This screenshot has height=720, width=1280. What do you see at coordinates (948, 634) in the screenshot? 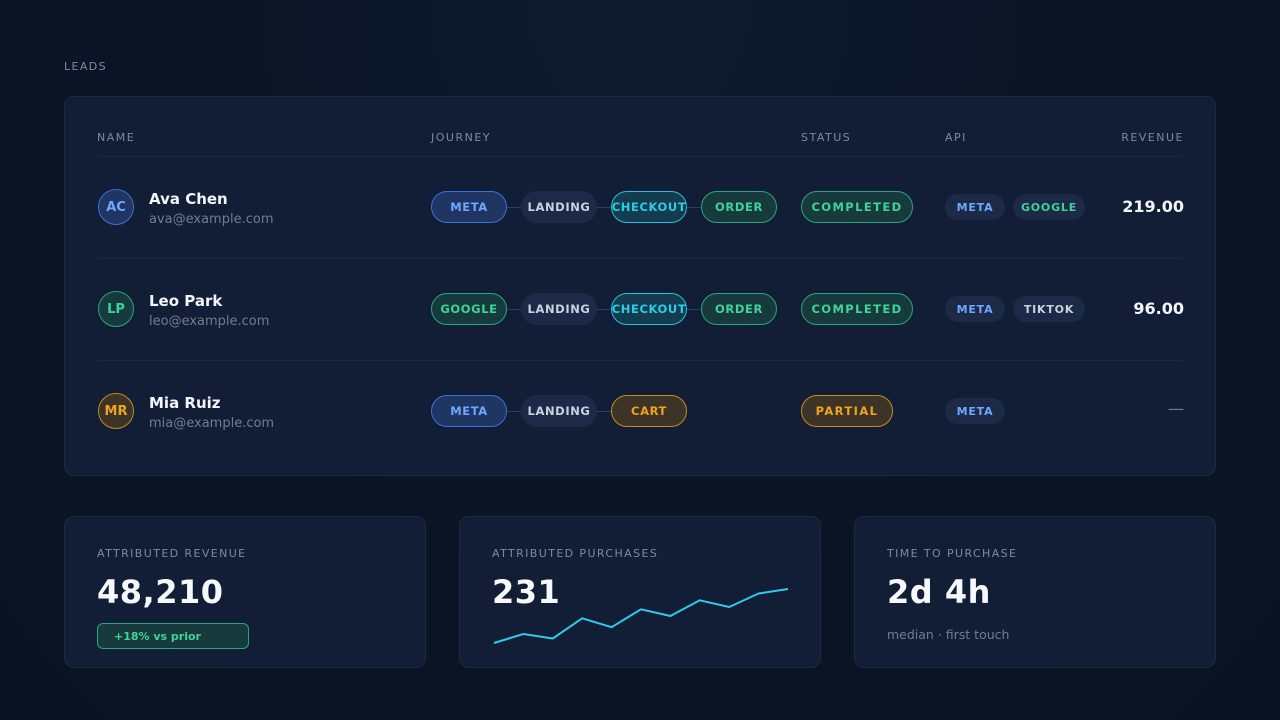
I see `card-subtitle: median · first touch` at bounding box center [948, 634].